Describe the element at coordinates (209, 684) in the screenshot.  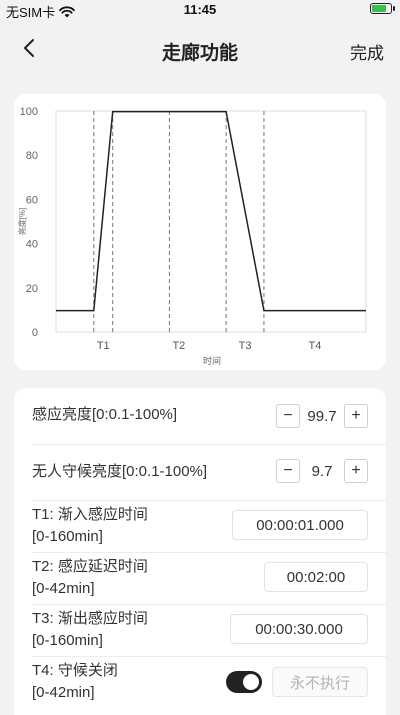
I see `t4-row: T4: 守候关闭 [0-42min] 永不执行` at that location.